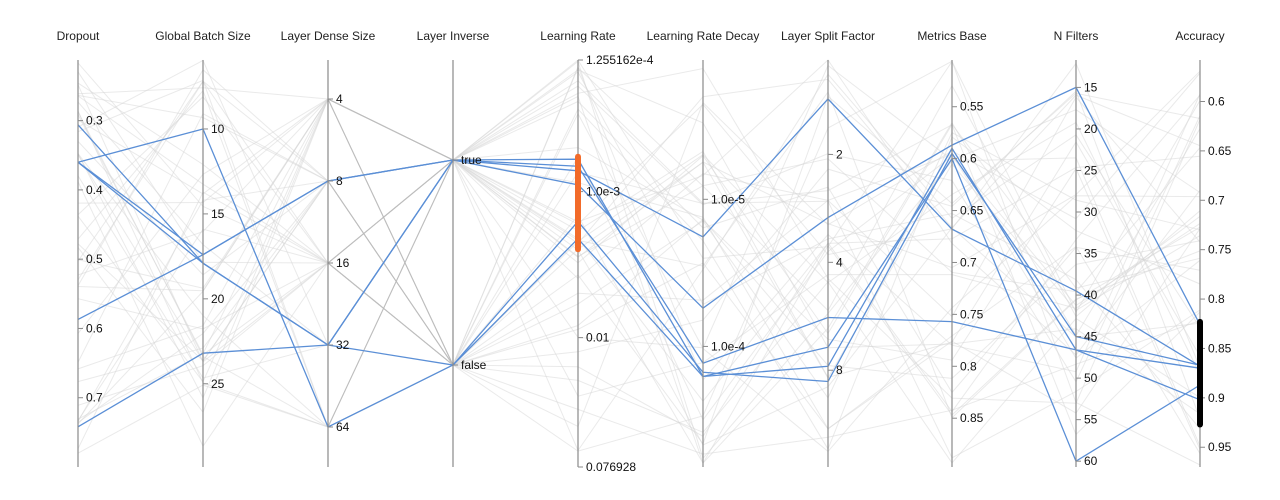 This screenshot has width=1280, height=500. Describe the element at coordinates (203, 248) in the screenshot. I see `axis-gbs: Global Batch Size 10 15 20 25` at that location.